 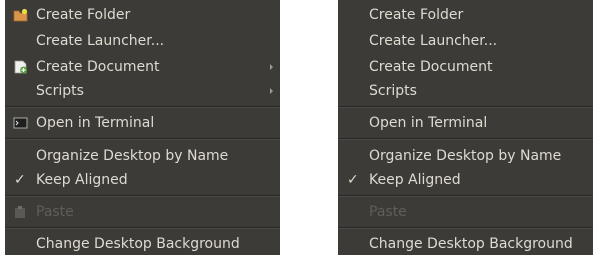 I want to click on terminal-icon, so click(x=20, y=123).